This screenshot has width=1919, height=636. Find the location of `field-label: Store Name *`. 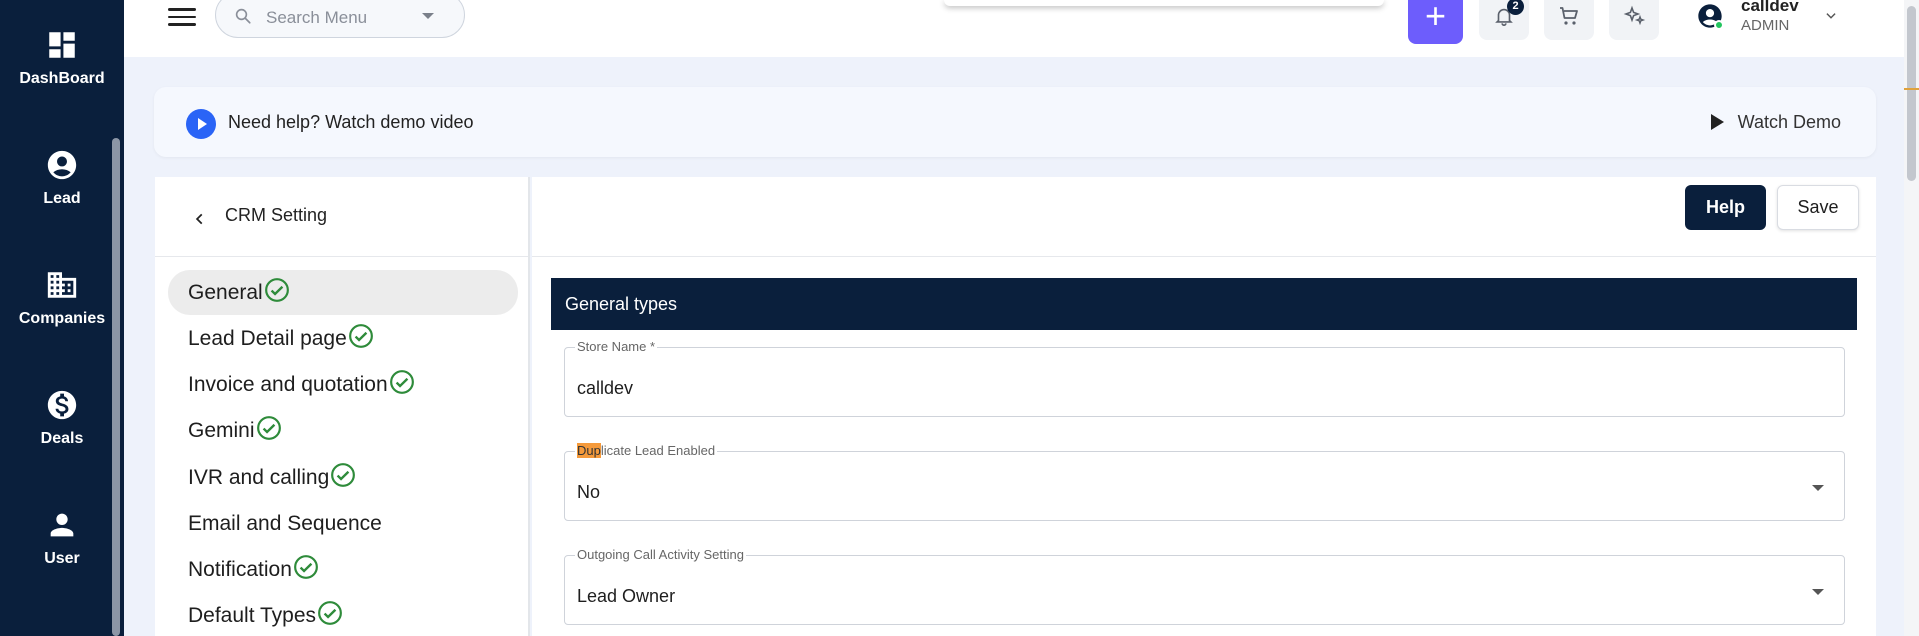

field-label: Store Name * is located at coordinates (616, 346).